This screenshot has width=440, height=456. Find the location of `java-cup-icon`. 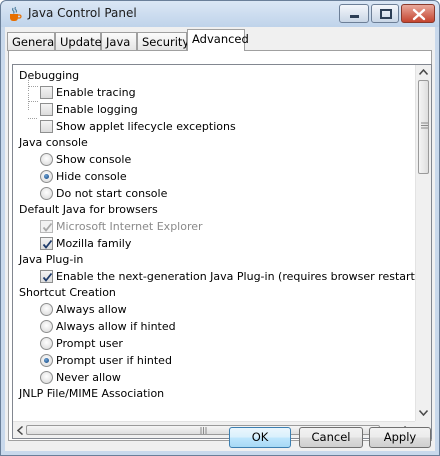

java-cup-icon is located at coordinates (15, 14).